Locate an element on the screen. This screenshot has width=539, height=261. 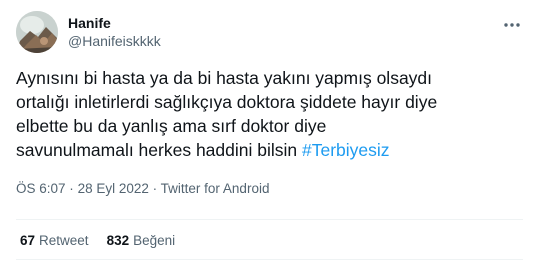
likes-count: 832 is located at coordinates (118, 240).